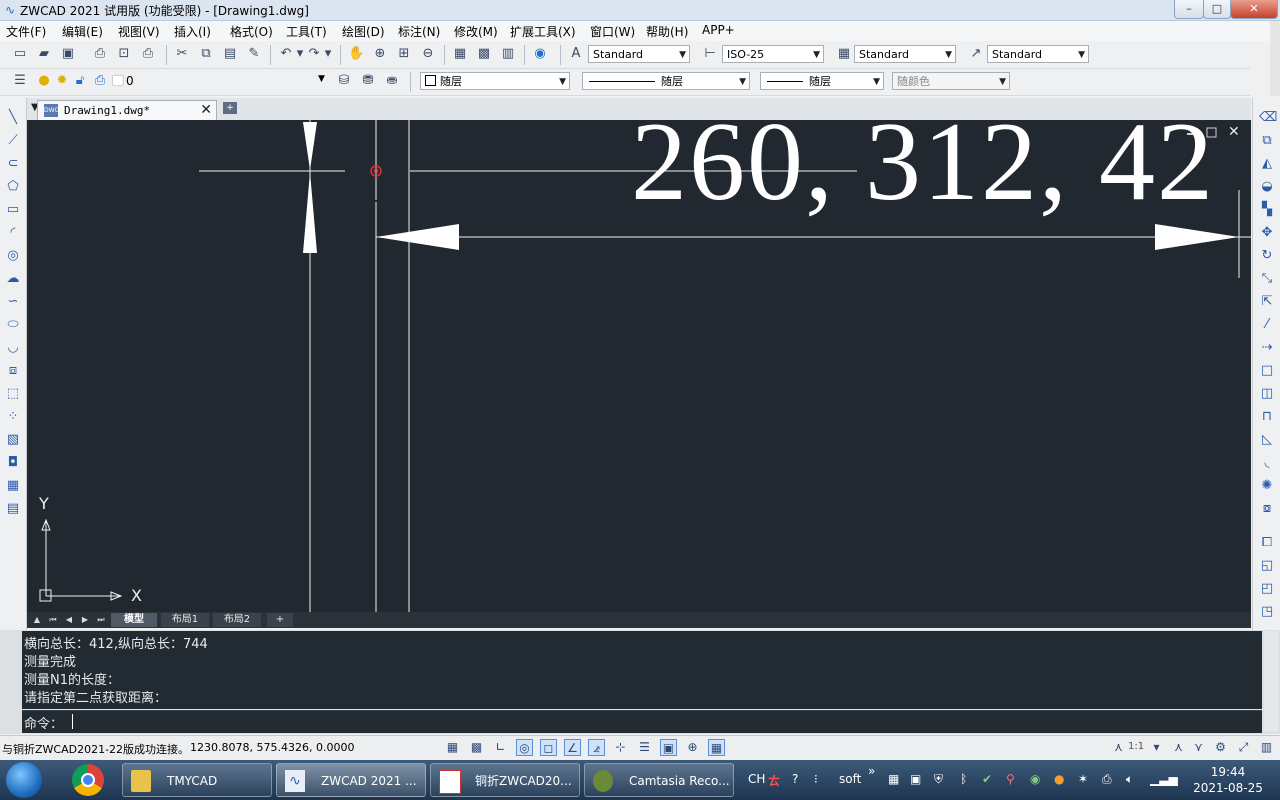  I want to click on add-layout-button: +, so click(280, 620).